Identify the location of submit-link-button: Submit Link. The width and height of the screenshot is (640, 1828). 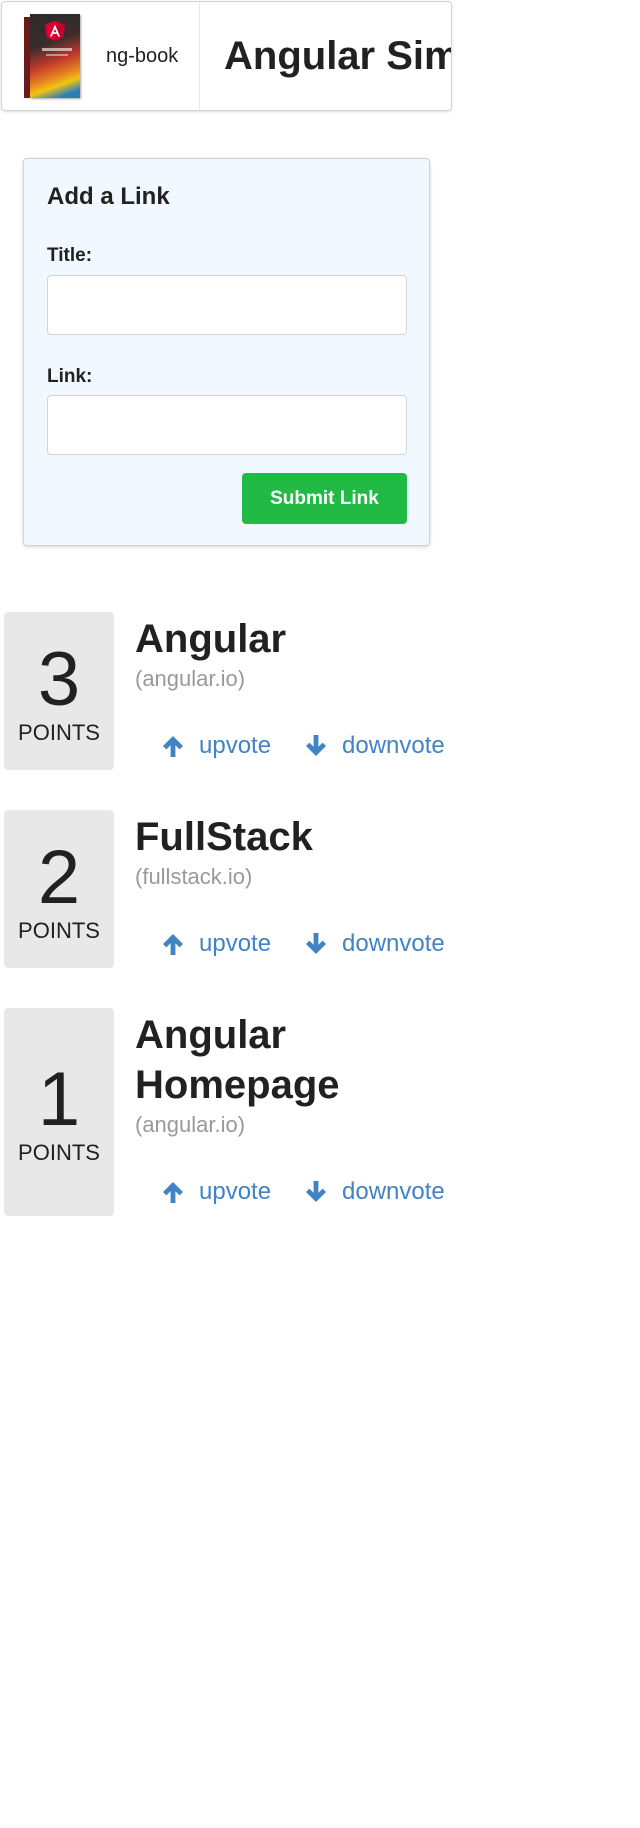
(324, 498).